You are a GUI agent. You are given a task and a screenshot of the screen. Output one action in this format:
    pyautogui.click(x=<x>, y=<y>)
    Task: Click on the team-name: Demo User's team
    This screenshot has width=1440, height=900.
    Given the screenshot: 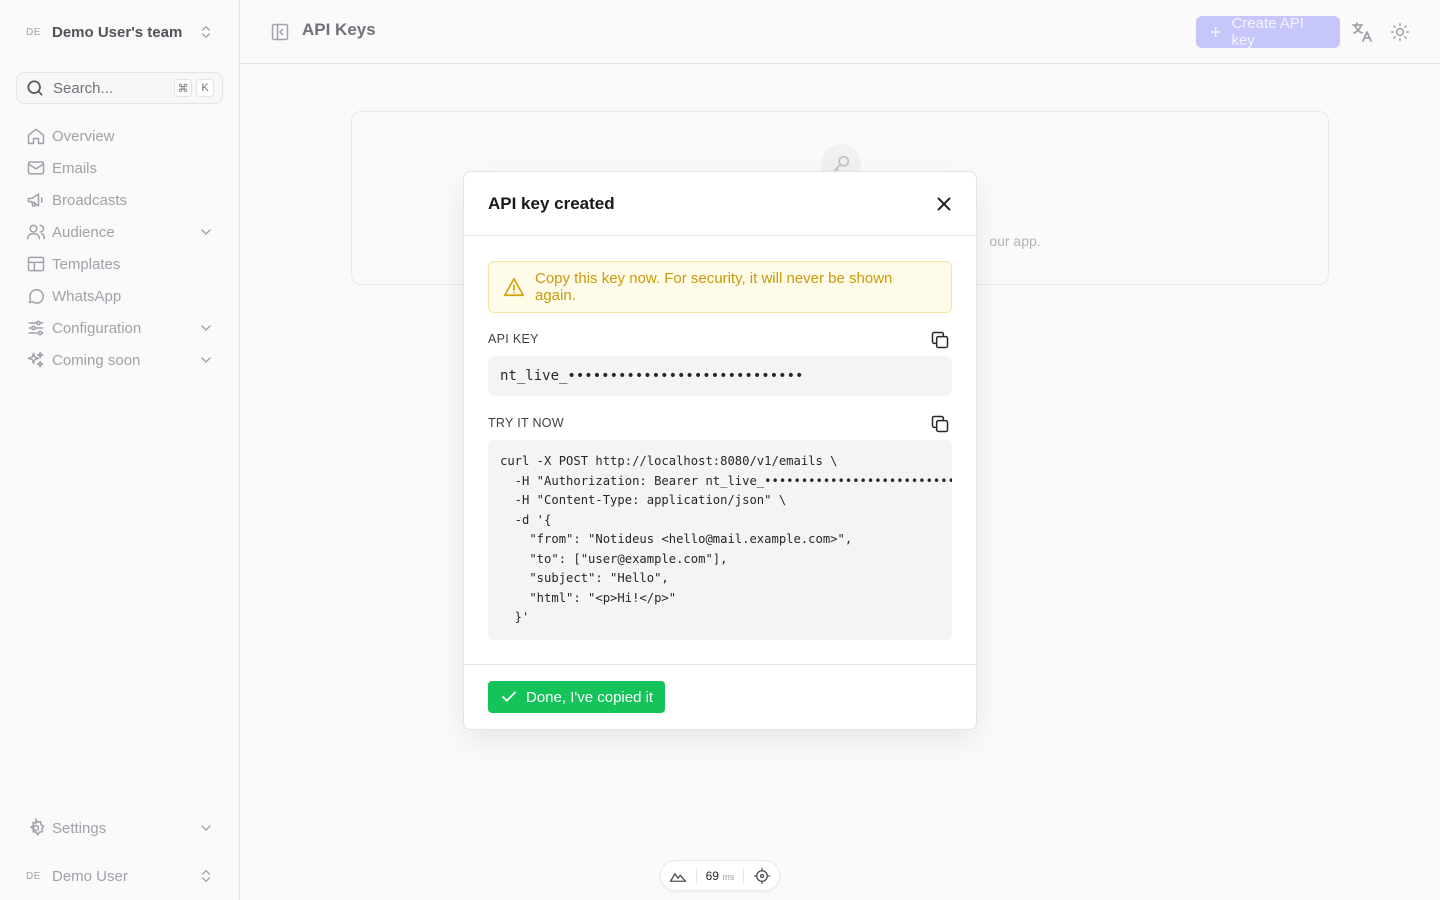 What is the action you would take?
    pyautogui.click(x=117, y=32)
    